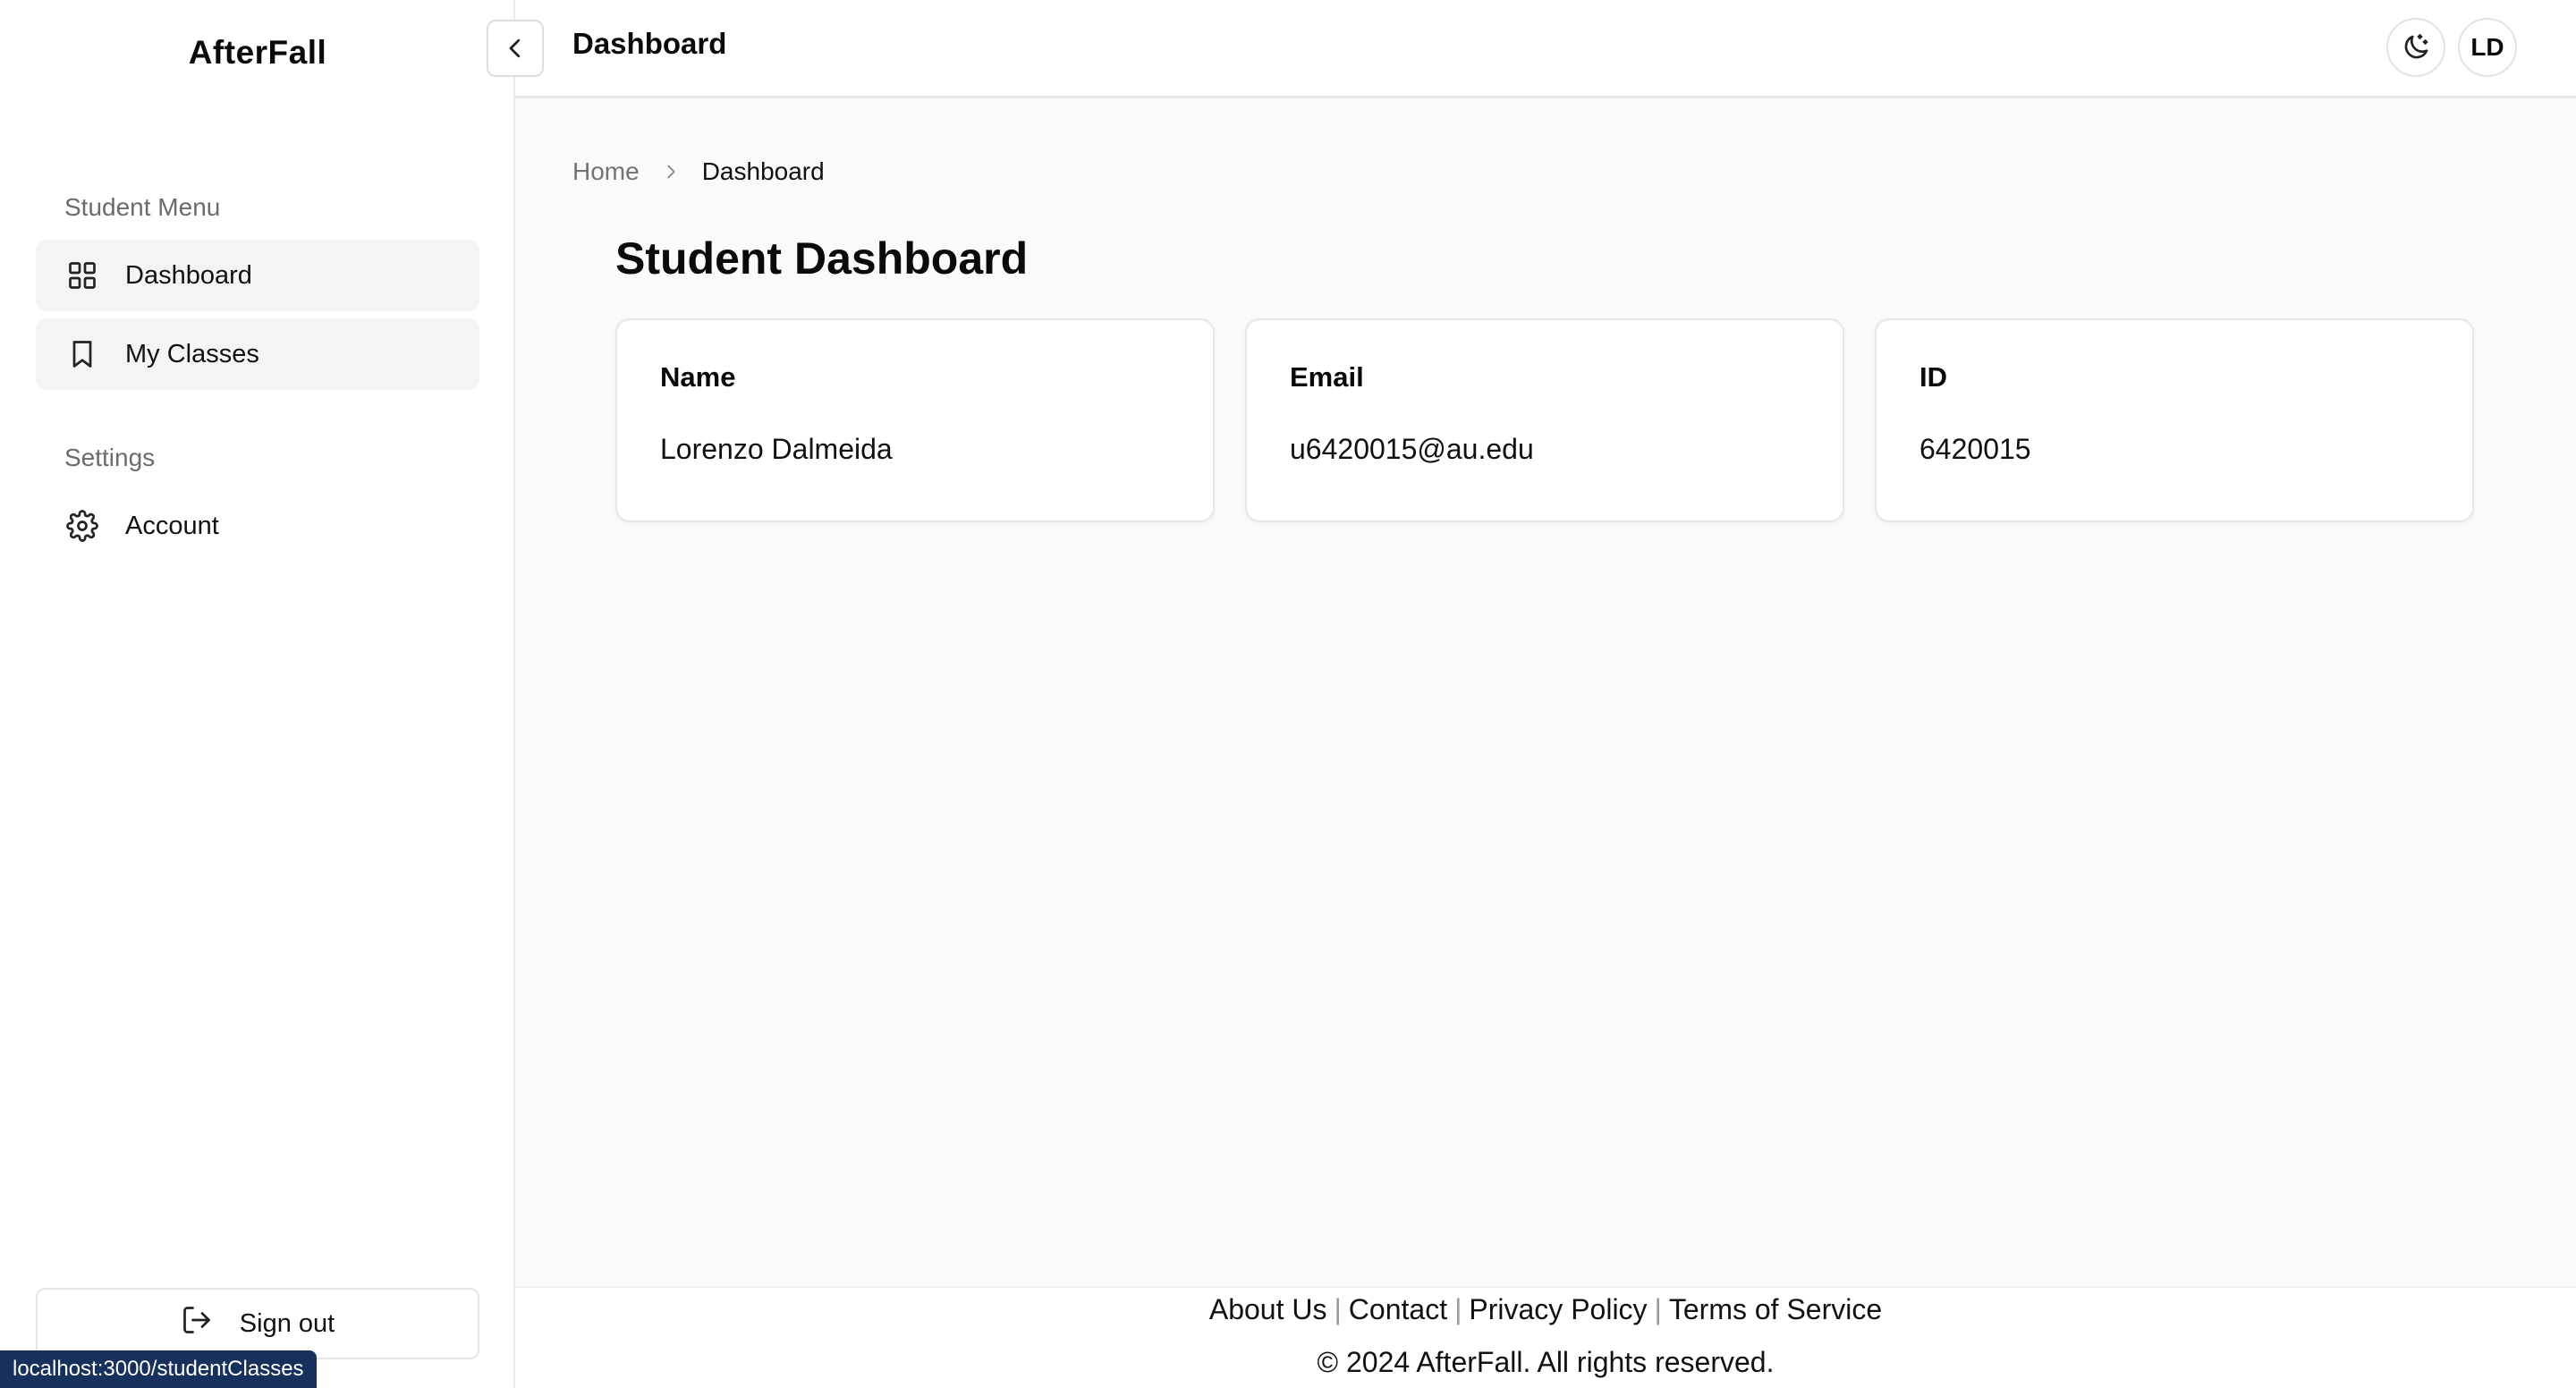  What do you see at coordinates (1327, 377) in the screenshot?
I see `card-label: Email` at bounding box center [1327, 377].